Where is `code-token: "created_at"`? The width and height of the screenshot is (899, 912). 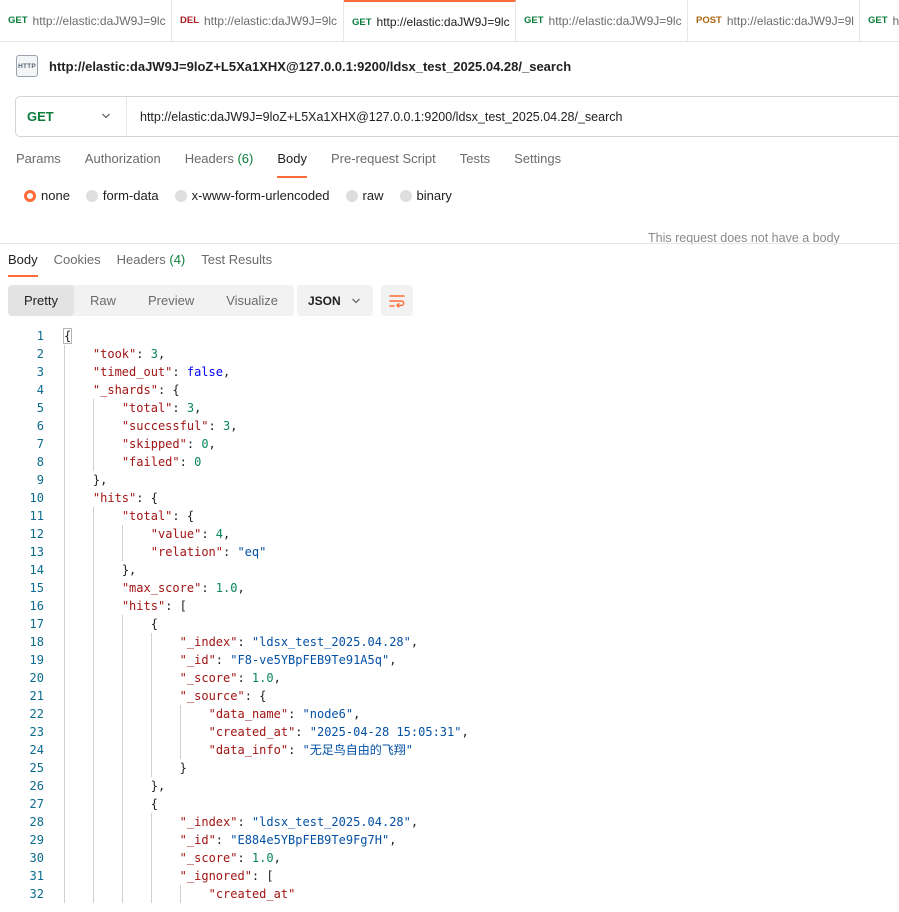
code-token: "created_at" is located at coordinates (252, 732).